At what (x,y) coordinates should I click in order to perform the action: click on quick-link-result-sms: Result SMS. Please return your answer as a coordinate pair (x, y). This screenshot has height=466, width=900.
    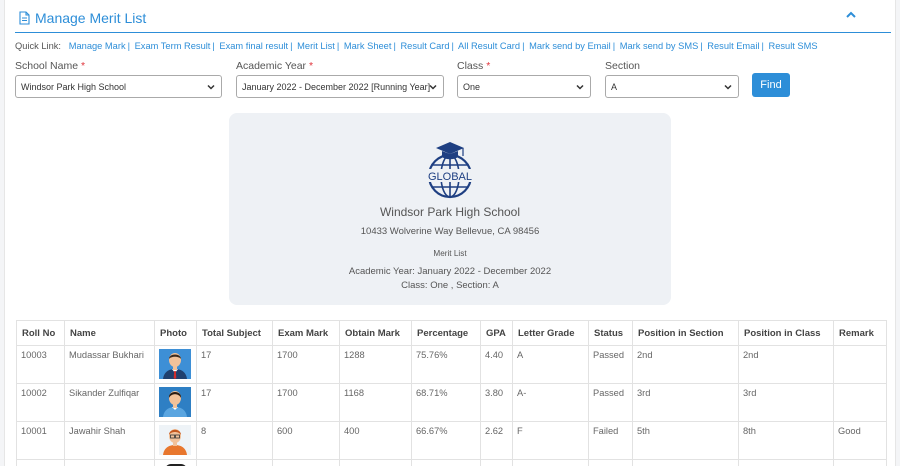
    Looking at the image, I should click on (793, 46).